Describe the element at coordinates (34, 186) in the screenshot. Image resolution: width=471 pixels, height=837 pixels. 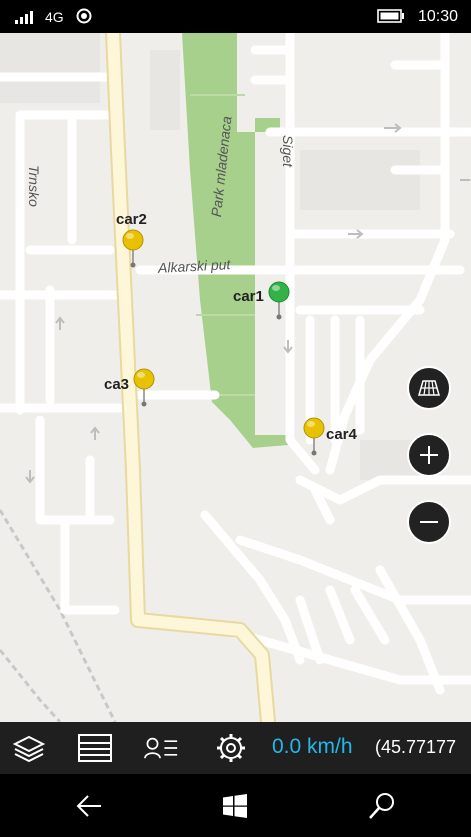
I see `map-label-trnsko: Trnsko` at that location.